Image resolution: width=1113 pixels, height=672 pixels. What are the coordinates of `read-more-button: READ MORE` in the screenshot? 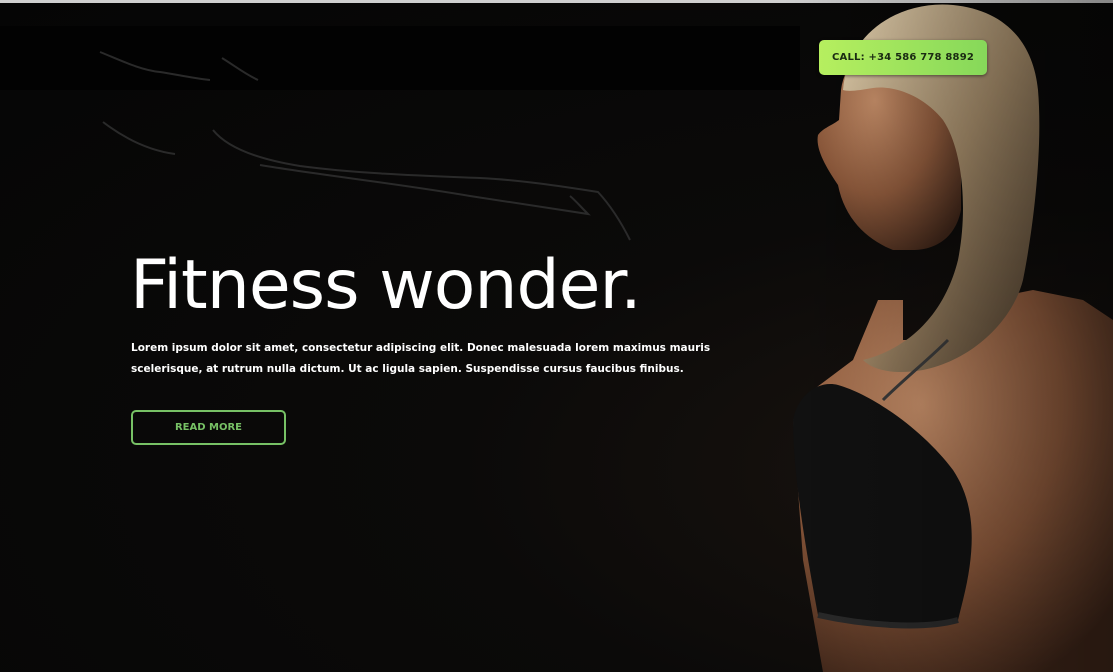 It's located at (208, 427).